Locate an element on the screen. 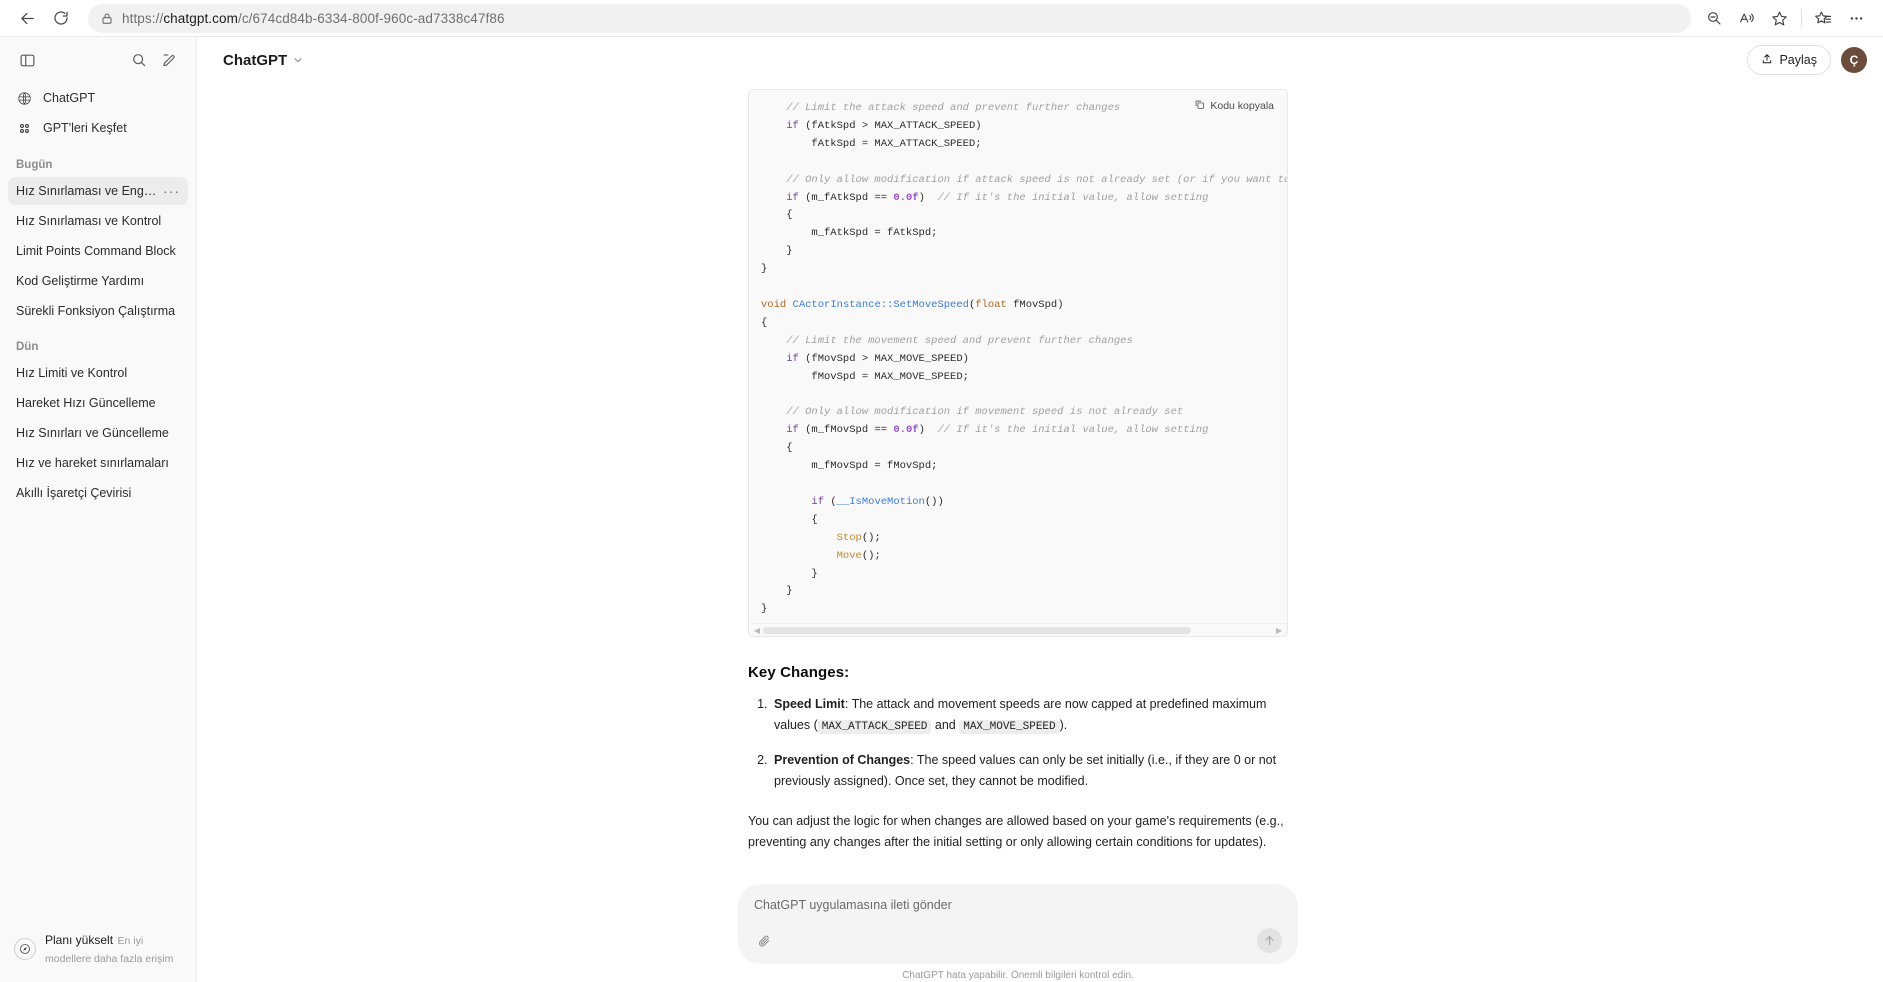 This screenshot has height=982, width=1883. copy-icon is located at coordinates (1199, 106).